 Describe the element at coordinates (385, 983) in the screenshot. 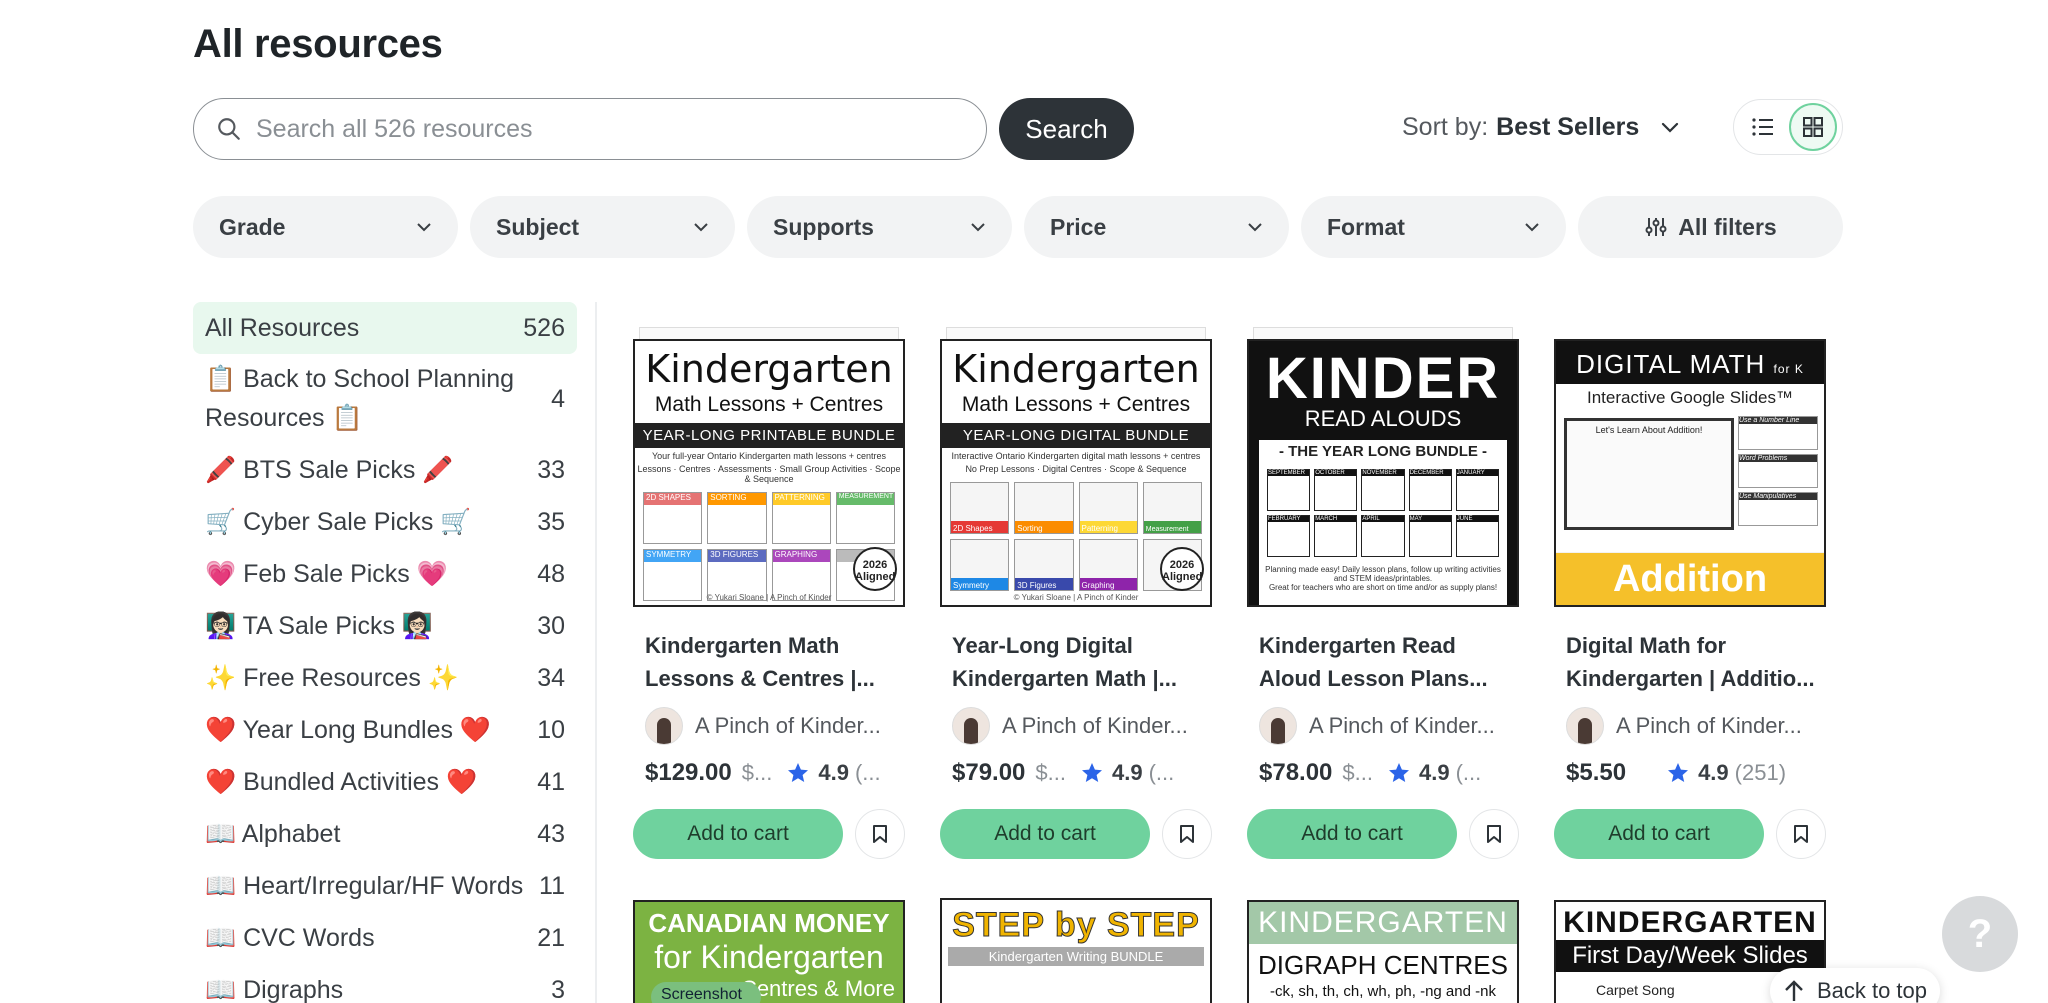

I see `sidebar-item-digraphs: 📖 Digraphs 3` at that location.